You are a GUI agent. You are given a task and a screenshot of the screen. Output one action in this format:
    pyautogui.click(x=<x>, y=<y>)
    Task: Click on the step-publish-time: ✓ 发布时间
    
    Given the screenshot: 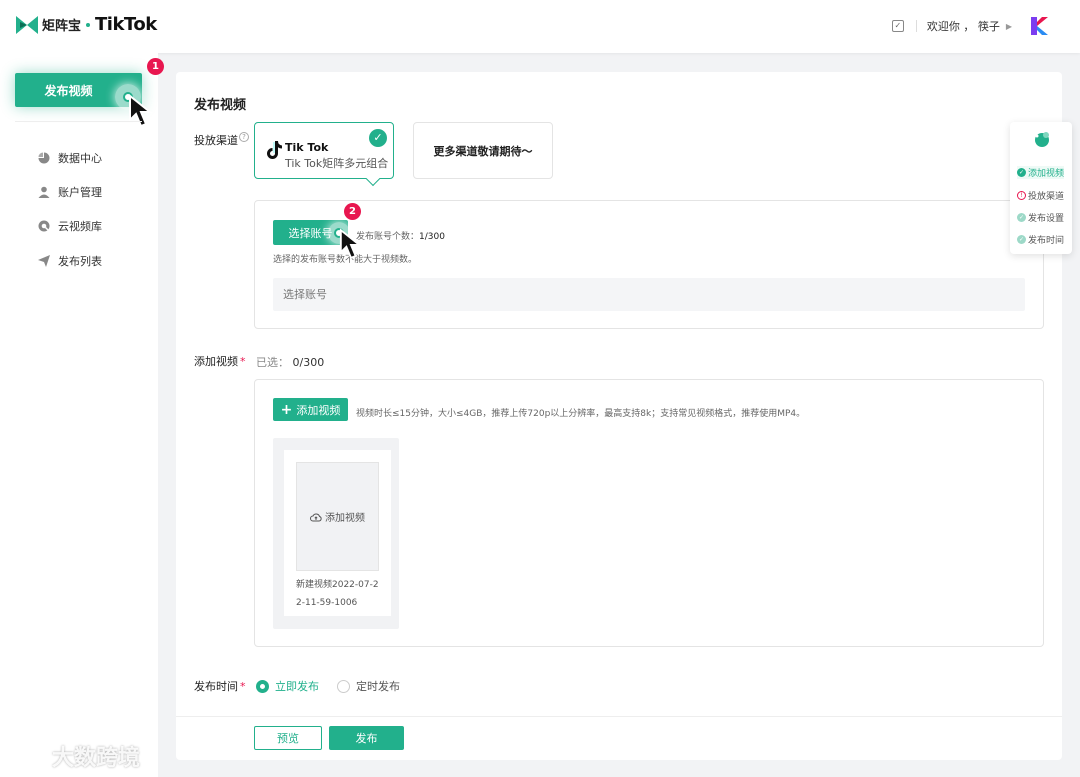 What is the action you would take?
    pyautogui.click(x=1040, y=239)
    